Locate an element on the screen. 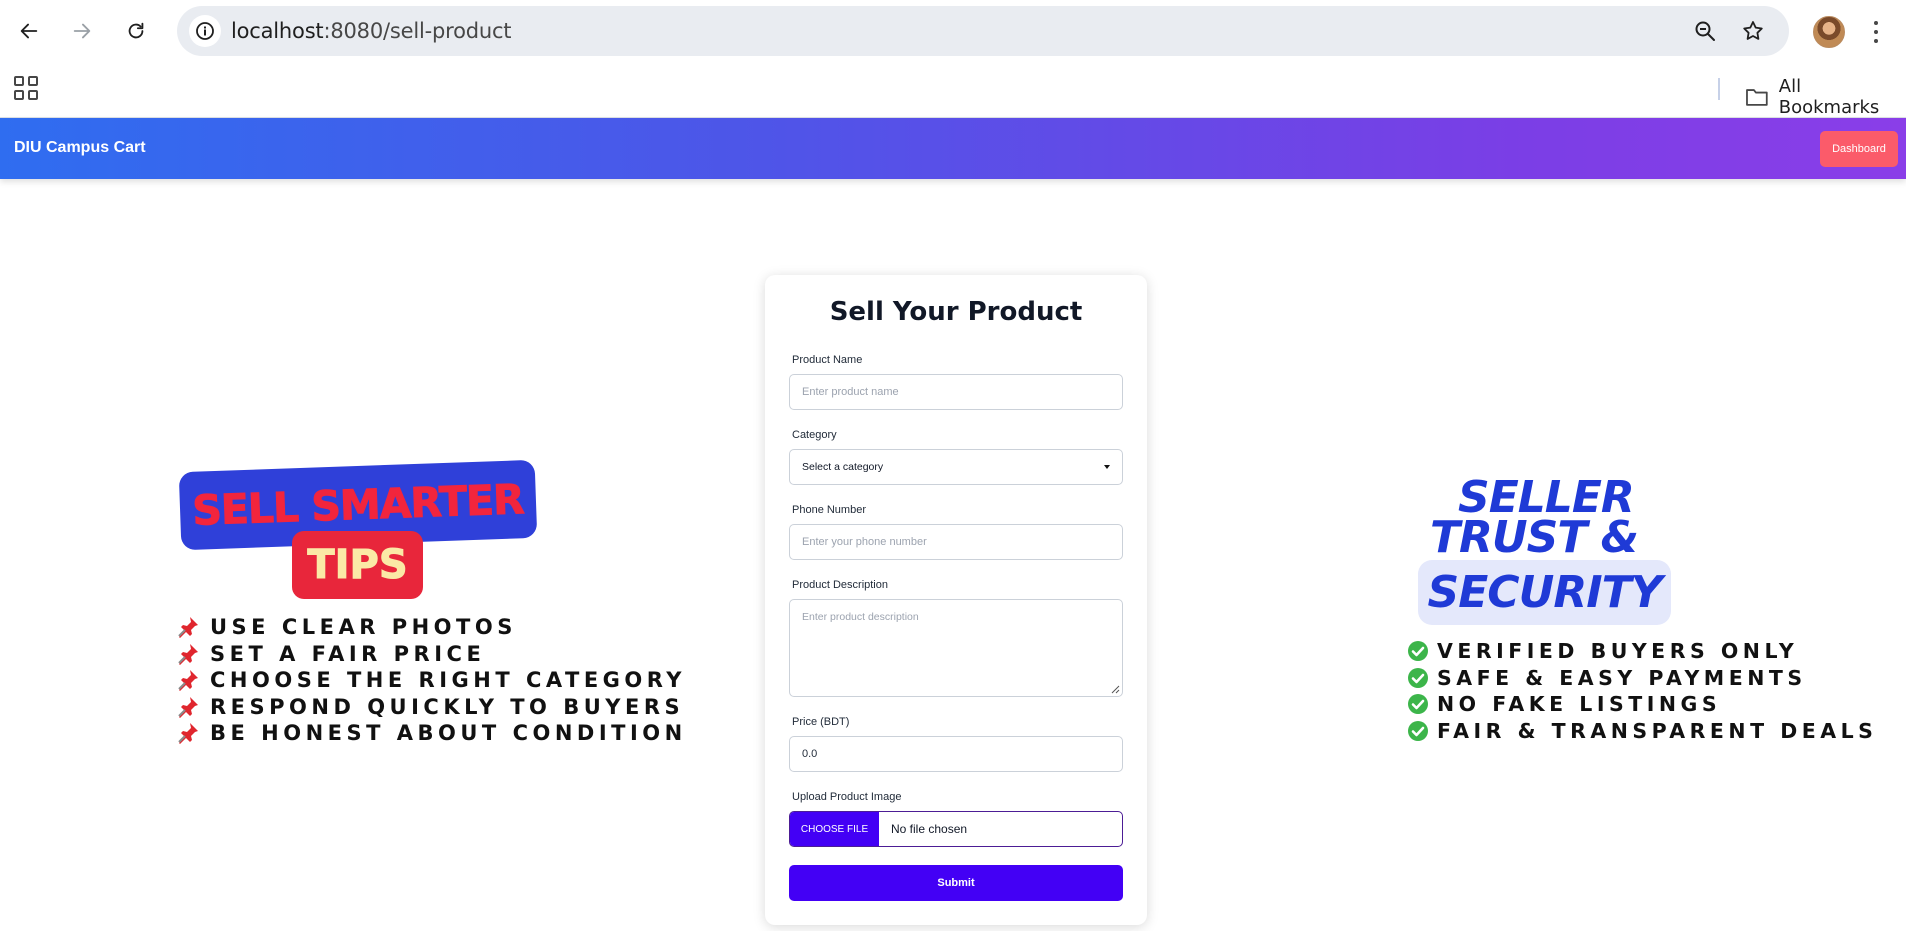 This screenshot has width=1906, height=931. tips-list-item: SET A FAIR PRICE is located at coordinates (431, 654).